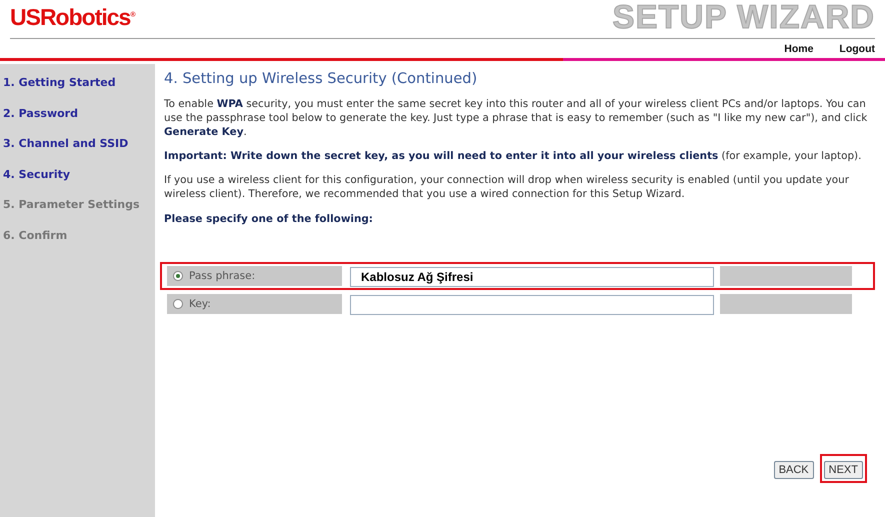  I want to click on nav-button: NEXT, so click(843, 470).